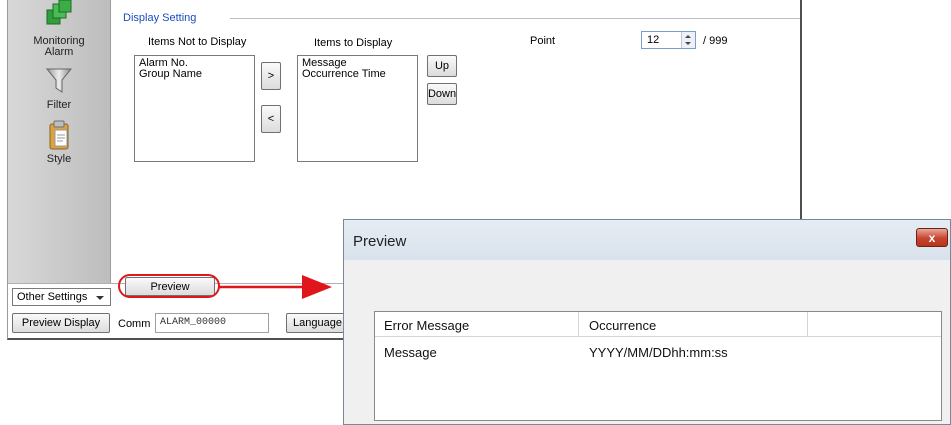 The height and width of the screenshot is (425, 951). Describe the element at coordinates (160, 18) in the screenshot. I see `display-setting-group-title: Display Setting` at that location.